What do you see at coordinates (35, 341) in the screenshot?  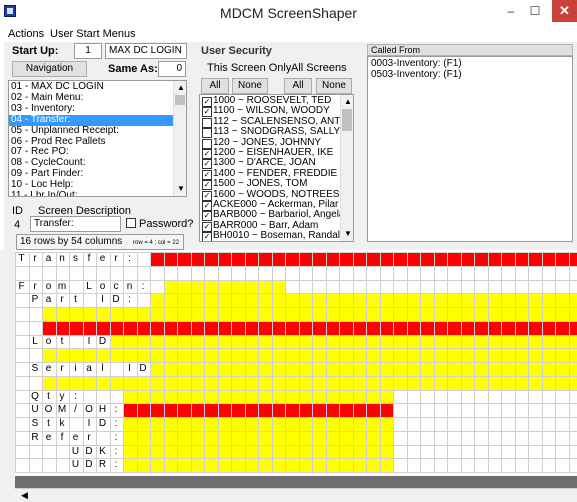 I see `grid-char: L` at bounding box center [35, 341].